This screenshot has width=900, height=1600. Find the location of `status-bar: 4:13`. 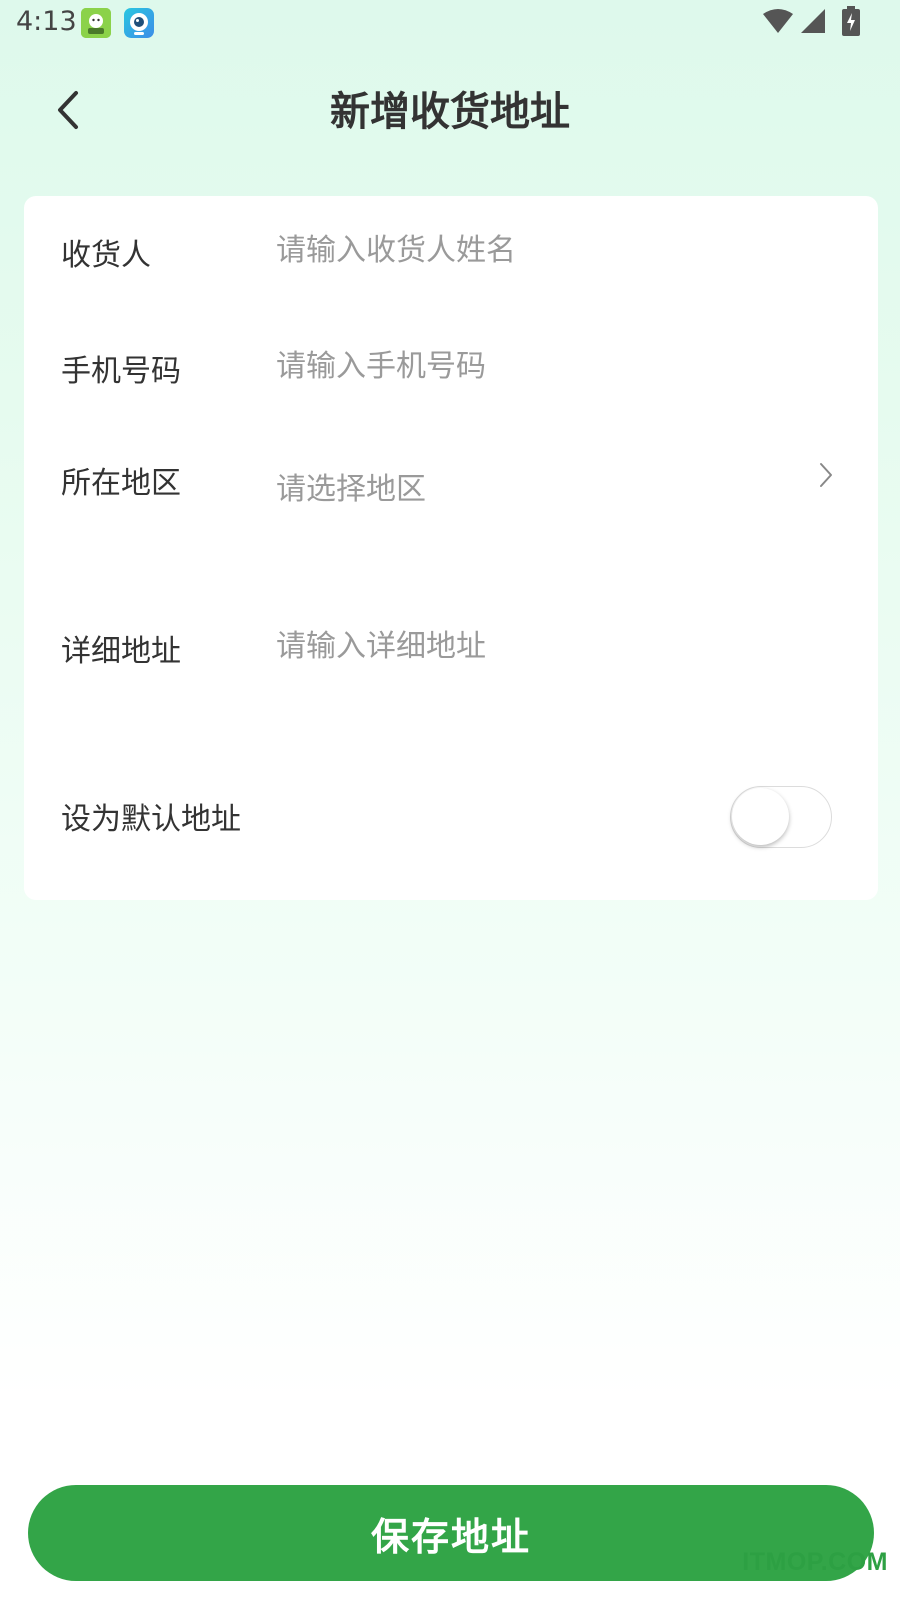

status-bar: 4:13 is located at coordinates (450, 24).